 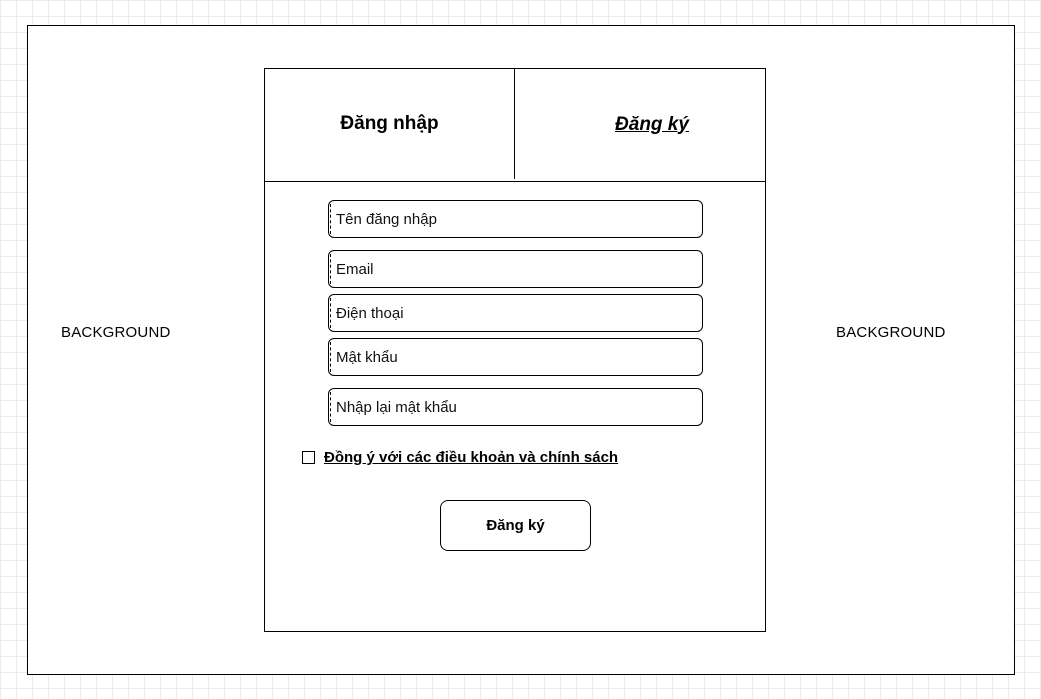 I want to click on phone-field: Điện thoại, so click(x=515, y=313).